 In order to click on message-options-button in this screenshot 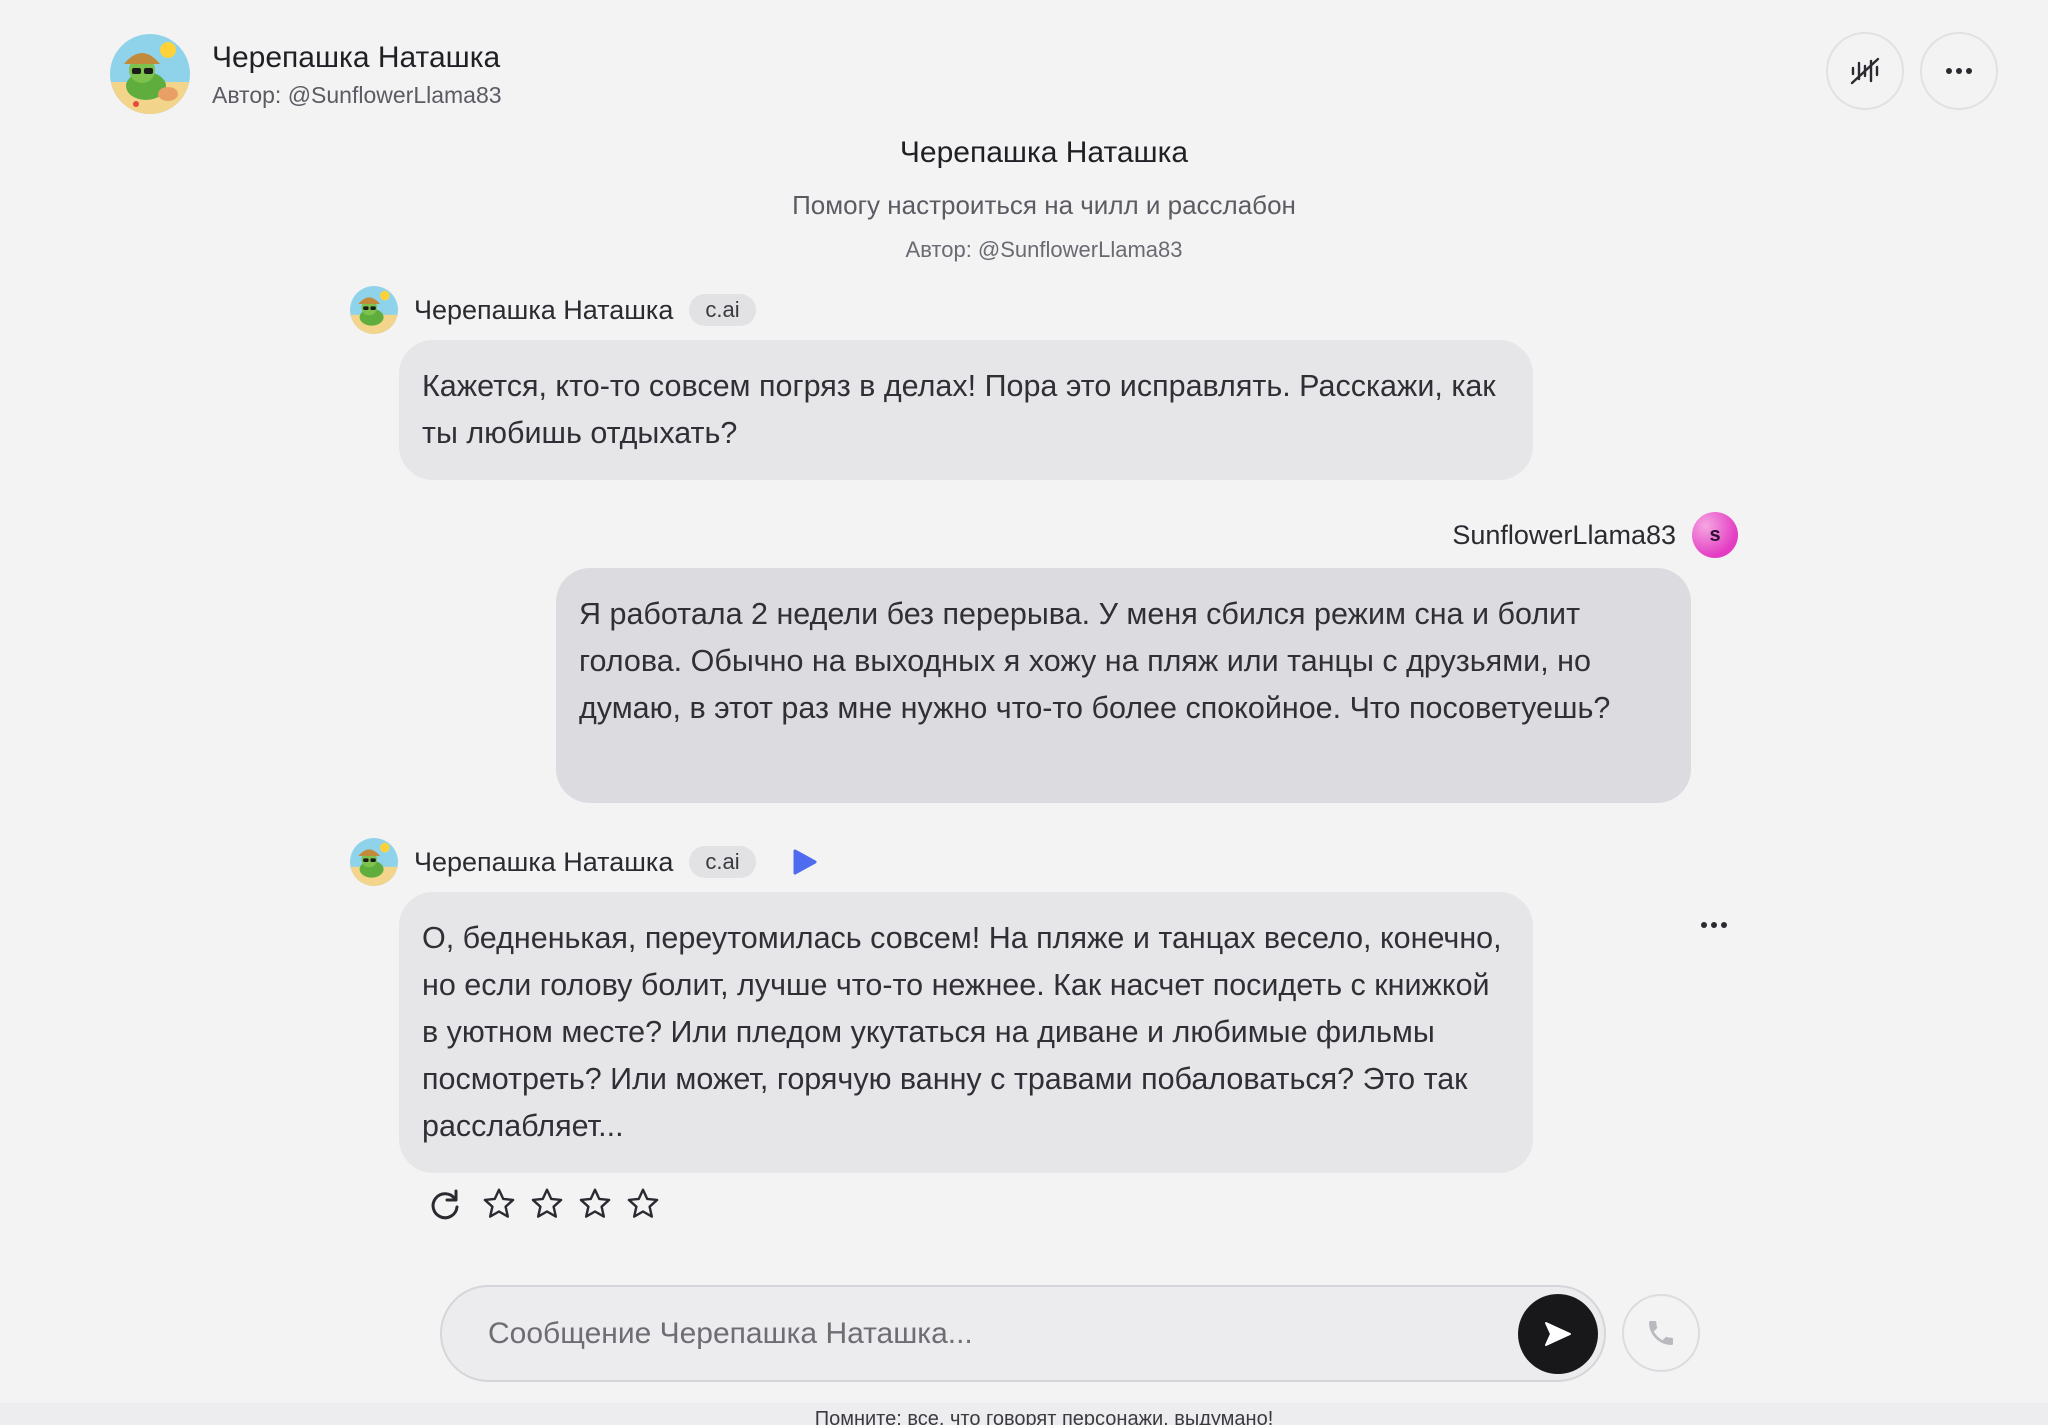, I will do `click(1714, 925)`.